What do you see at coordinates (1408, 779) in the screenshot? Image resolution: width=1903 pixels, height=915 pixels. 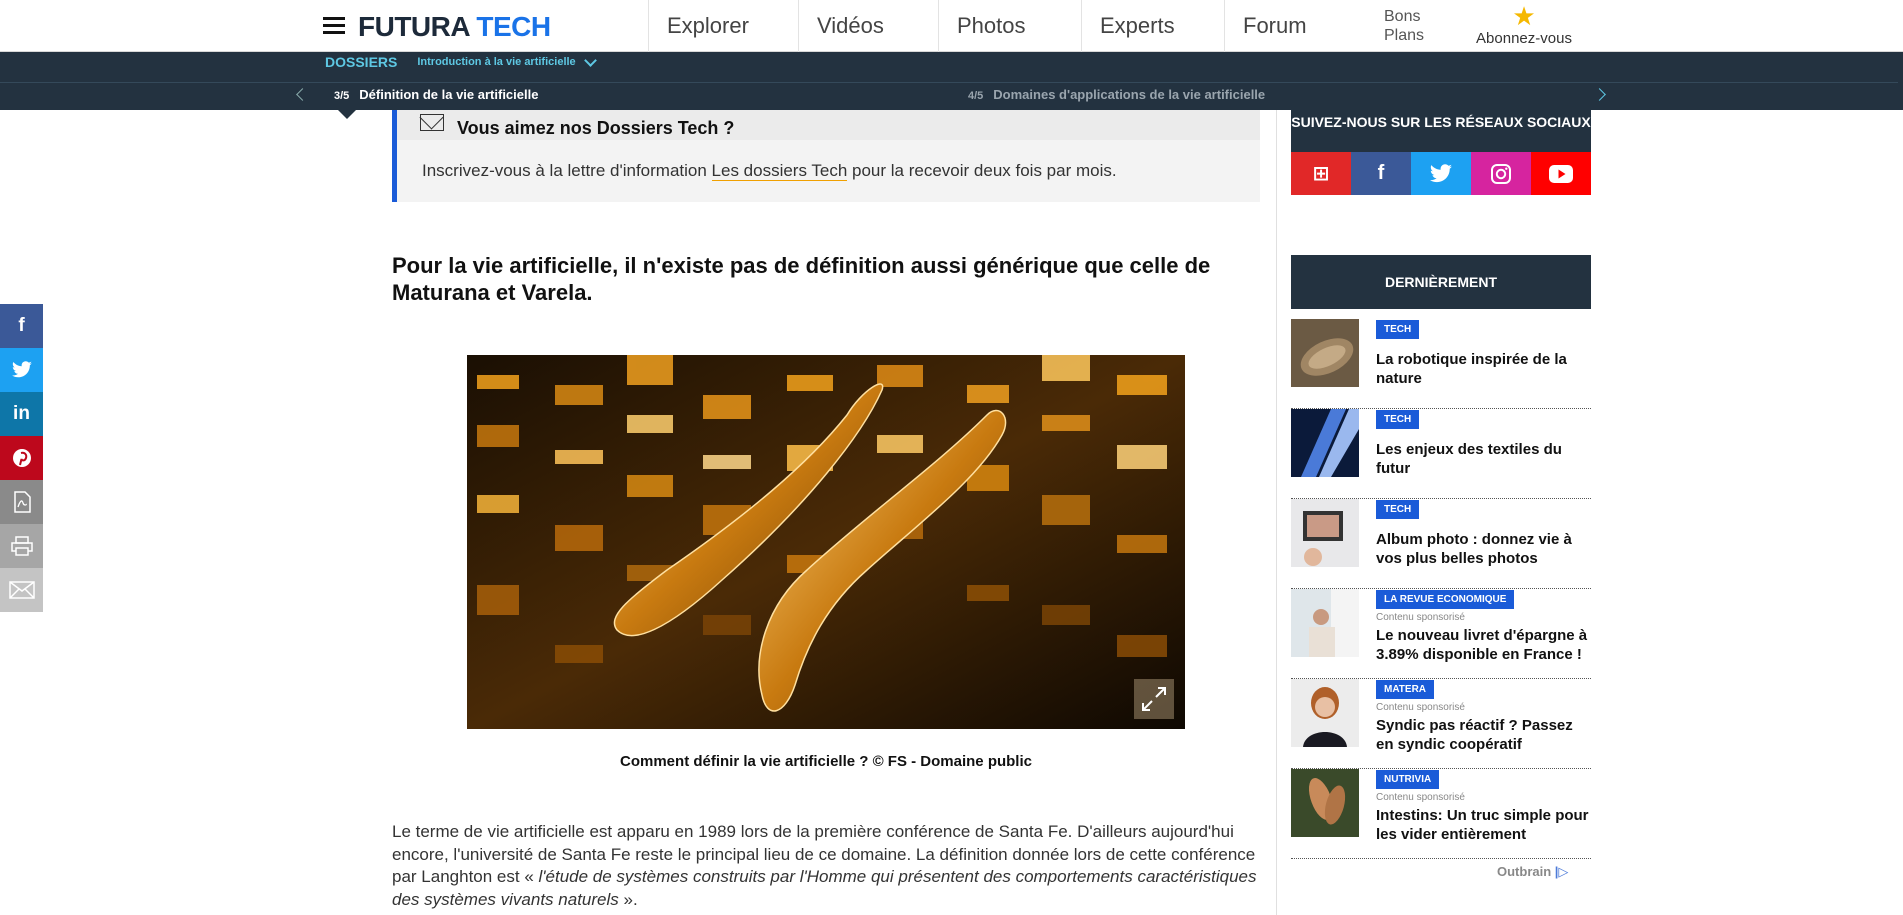 I see `recent-tag: NUTRIVIA` at bounding box center [1408, 779].